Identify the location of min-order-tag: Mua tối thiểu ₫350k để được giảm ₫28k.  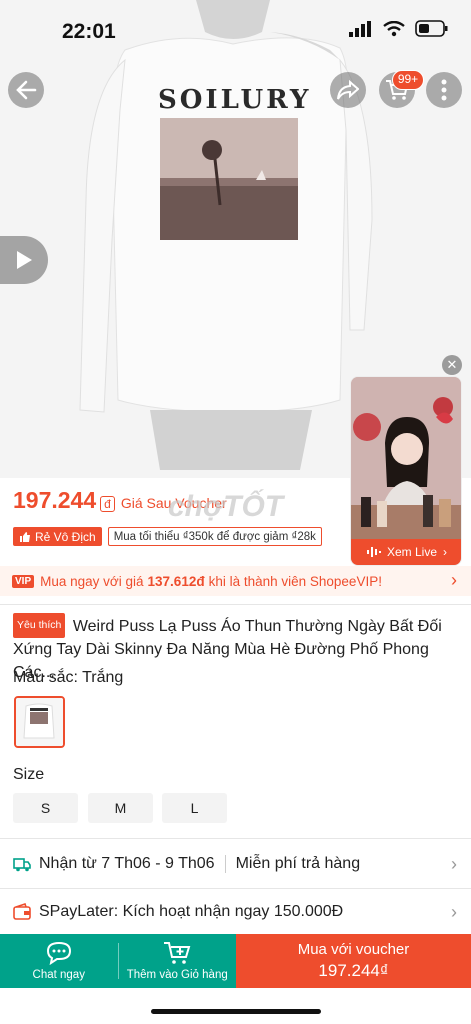
(214, 536).